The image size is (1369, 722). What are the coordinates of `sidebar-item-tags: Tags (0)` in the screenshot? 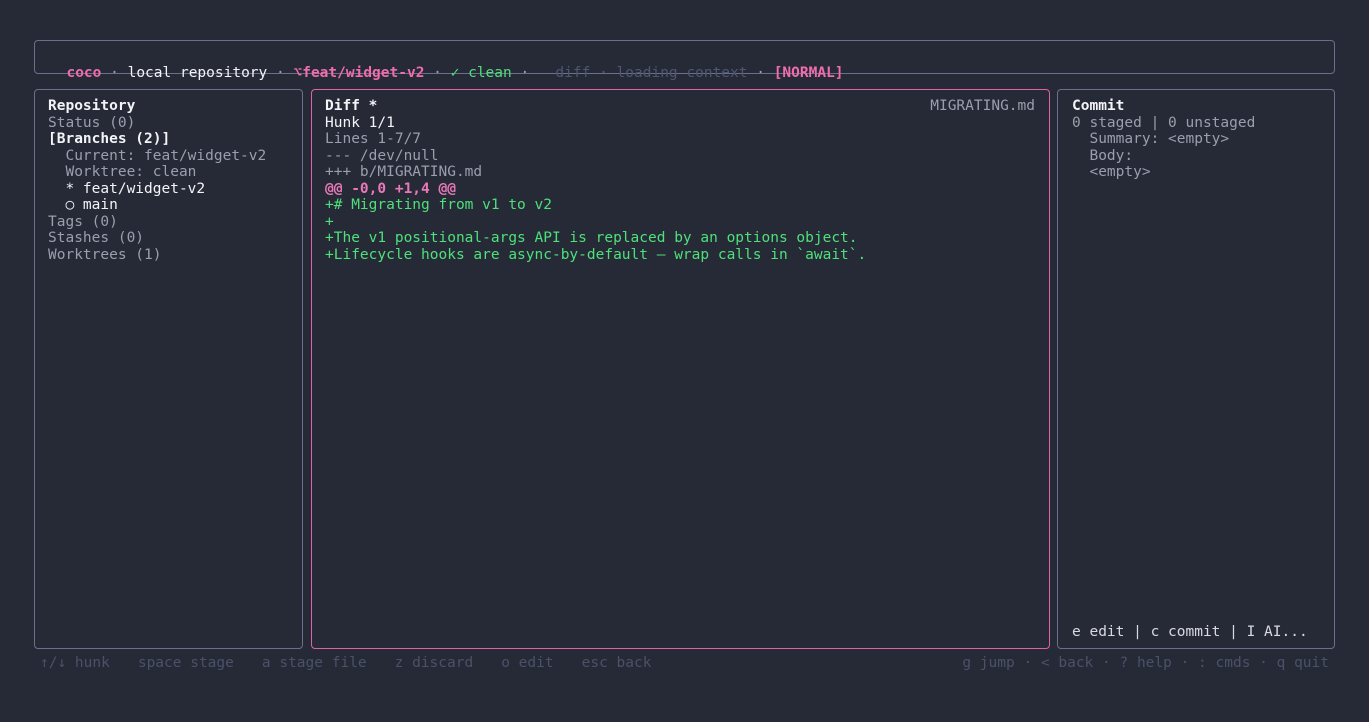 It's located at (175, 222).